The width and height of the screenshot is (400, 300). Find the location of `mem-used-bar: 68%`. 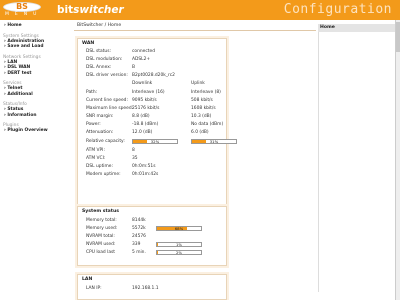

mem-used-bar: 68% is located at coordinates (179, 228).